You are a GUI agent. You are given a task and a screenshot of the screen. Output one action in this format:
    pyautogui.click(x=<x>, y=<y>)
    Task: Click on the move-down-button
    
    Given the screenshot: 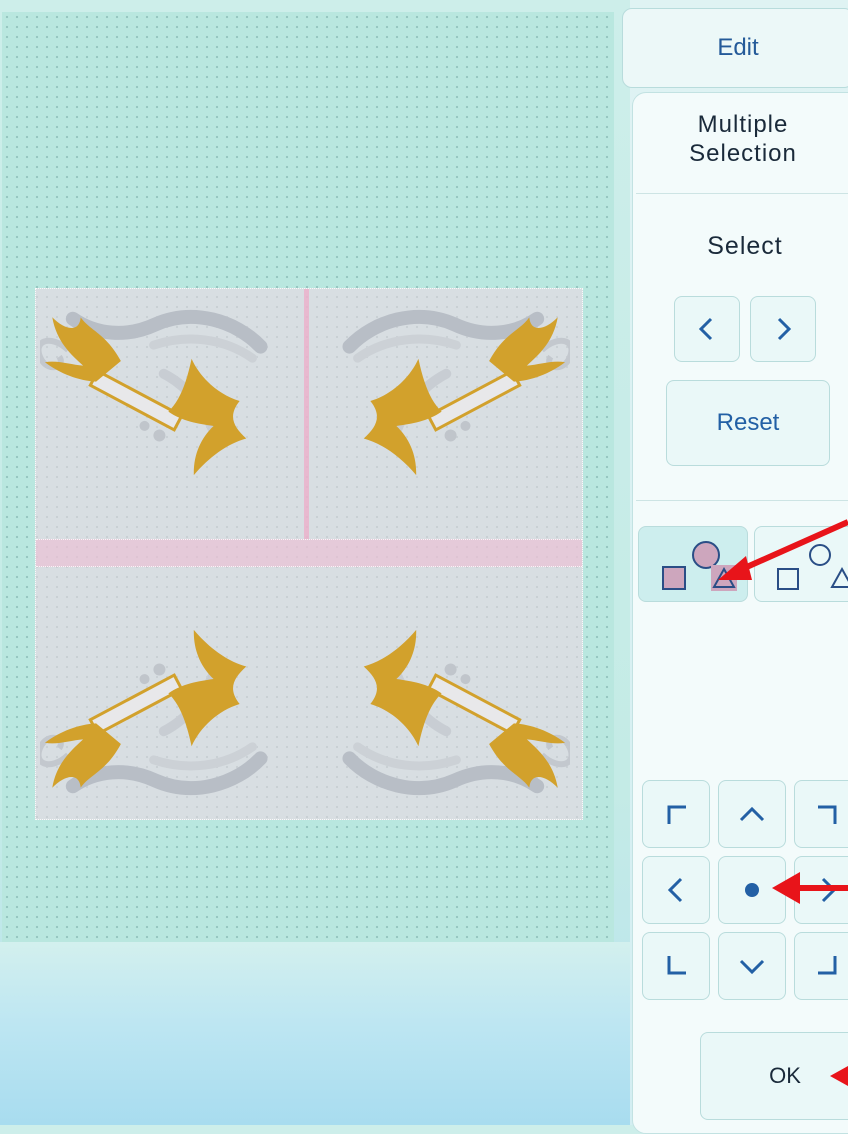 What is the action you would take?
    pyautogui.click(x=752, y=966)
    